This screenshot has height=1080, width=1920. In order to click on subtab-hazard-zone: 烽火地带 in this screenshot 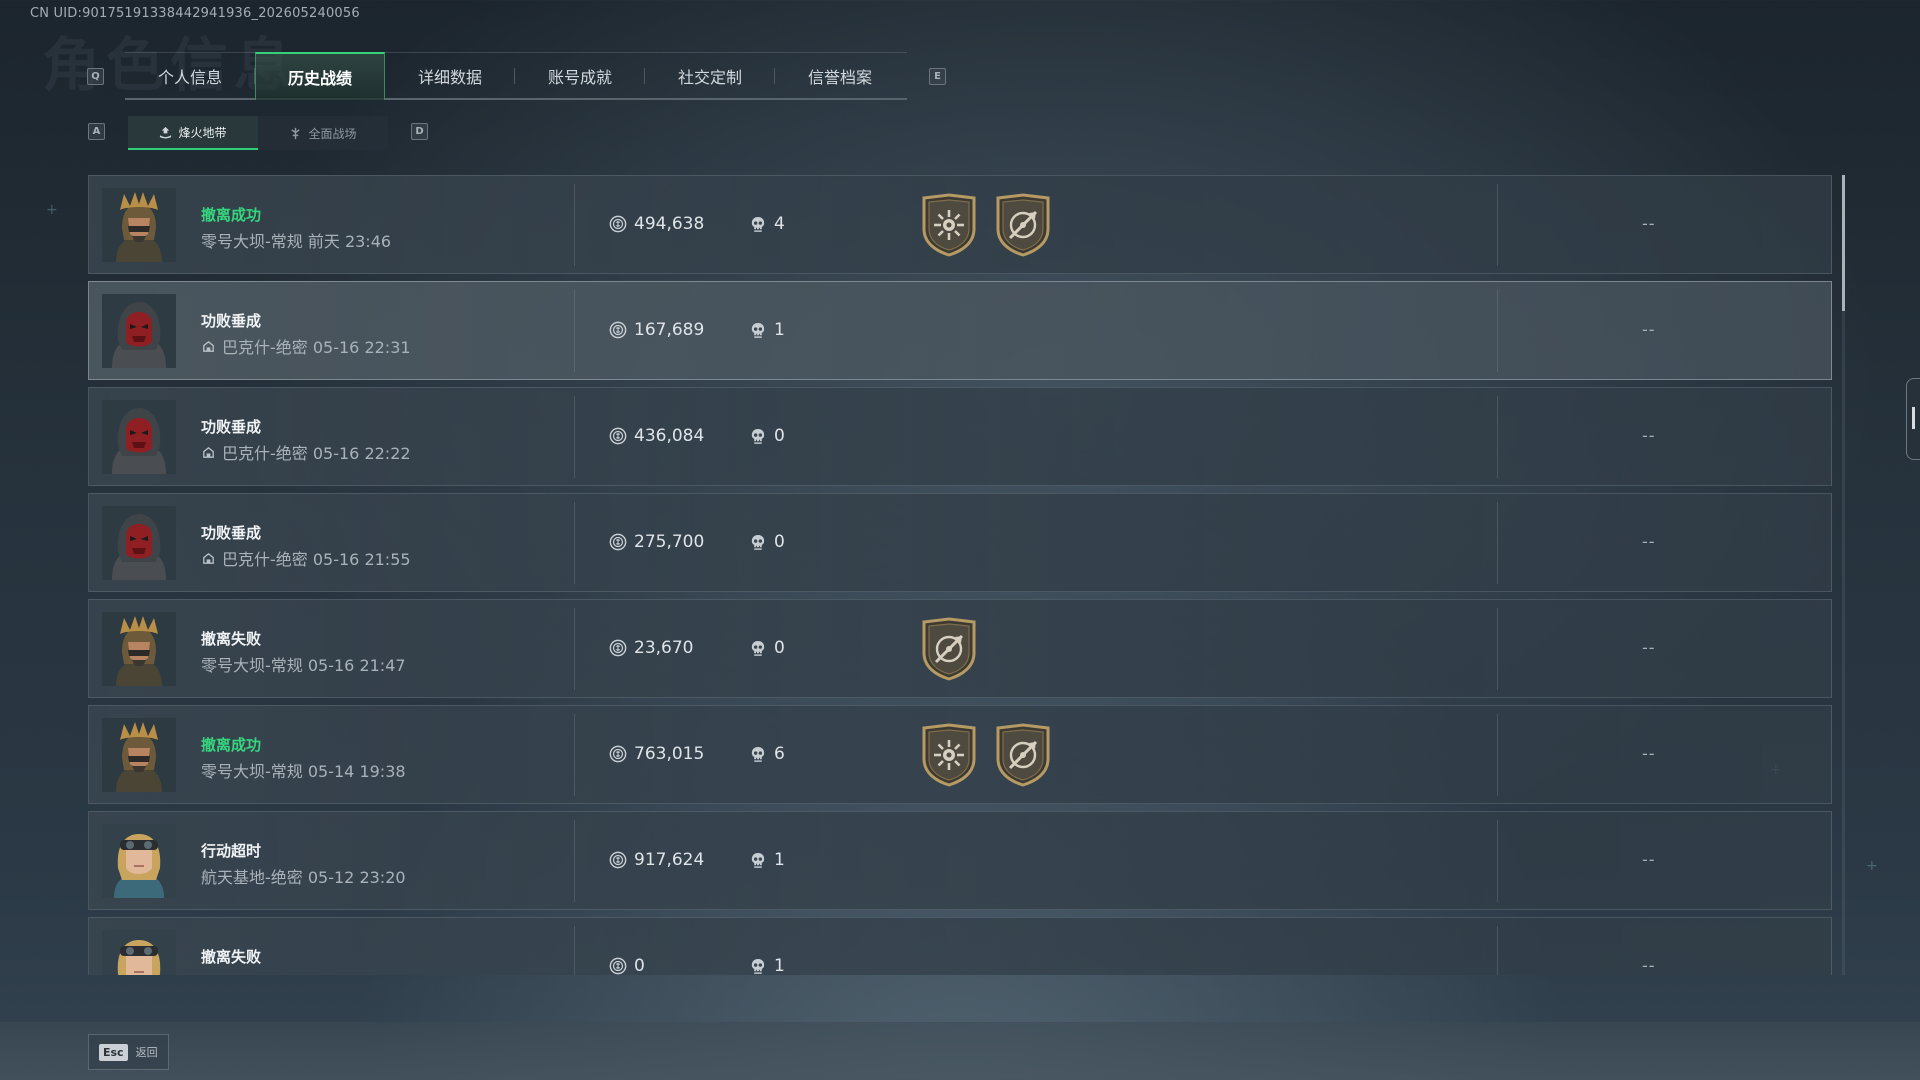, I will do `click(193, 133)`.